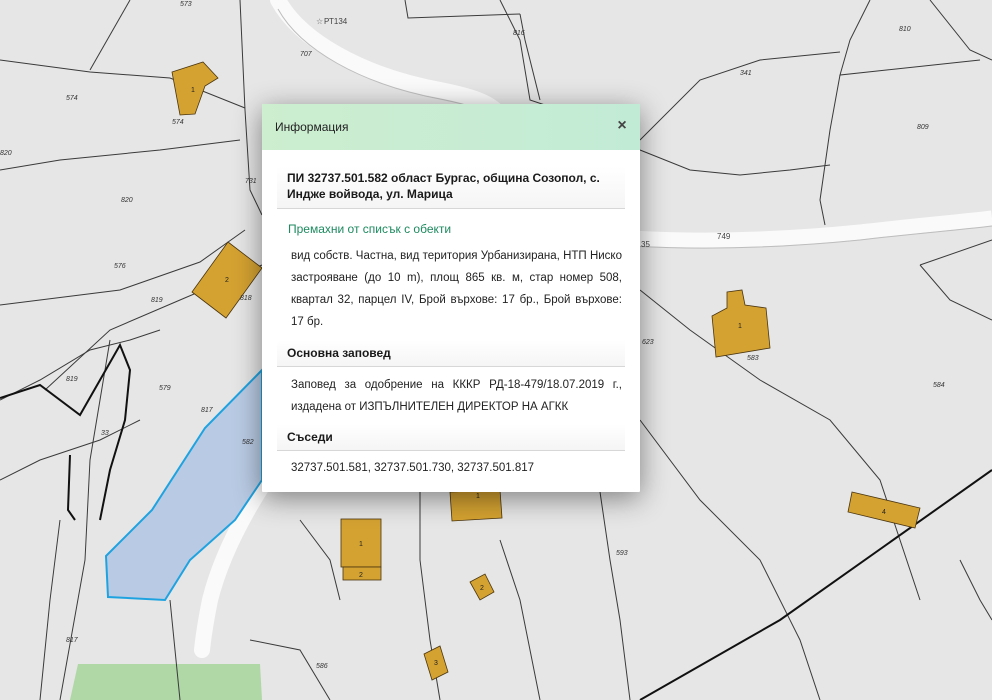 This screenshot has width=992, height=700. Describe the element at coordinates (246, 298) in the screenshot. I see `parcel-number: 818` at that location.